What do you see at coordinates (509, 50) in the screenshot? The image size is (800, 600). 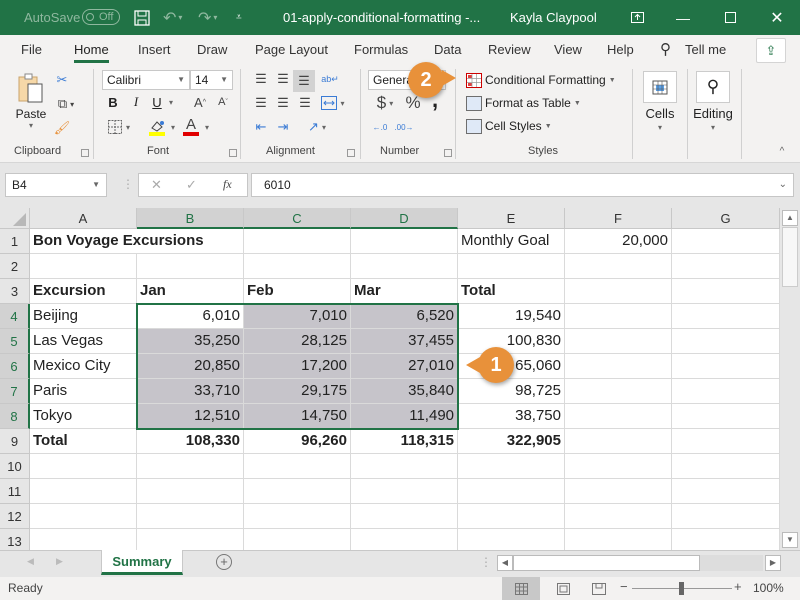 I see `tab-review: Review` at bounding box center [509, 50].